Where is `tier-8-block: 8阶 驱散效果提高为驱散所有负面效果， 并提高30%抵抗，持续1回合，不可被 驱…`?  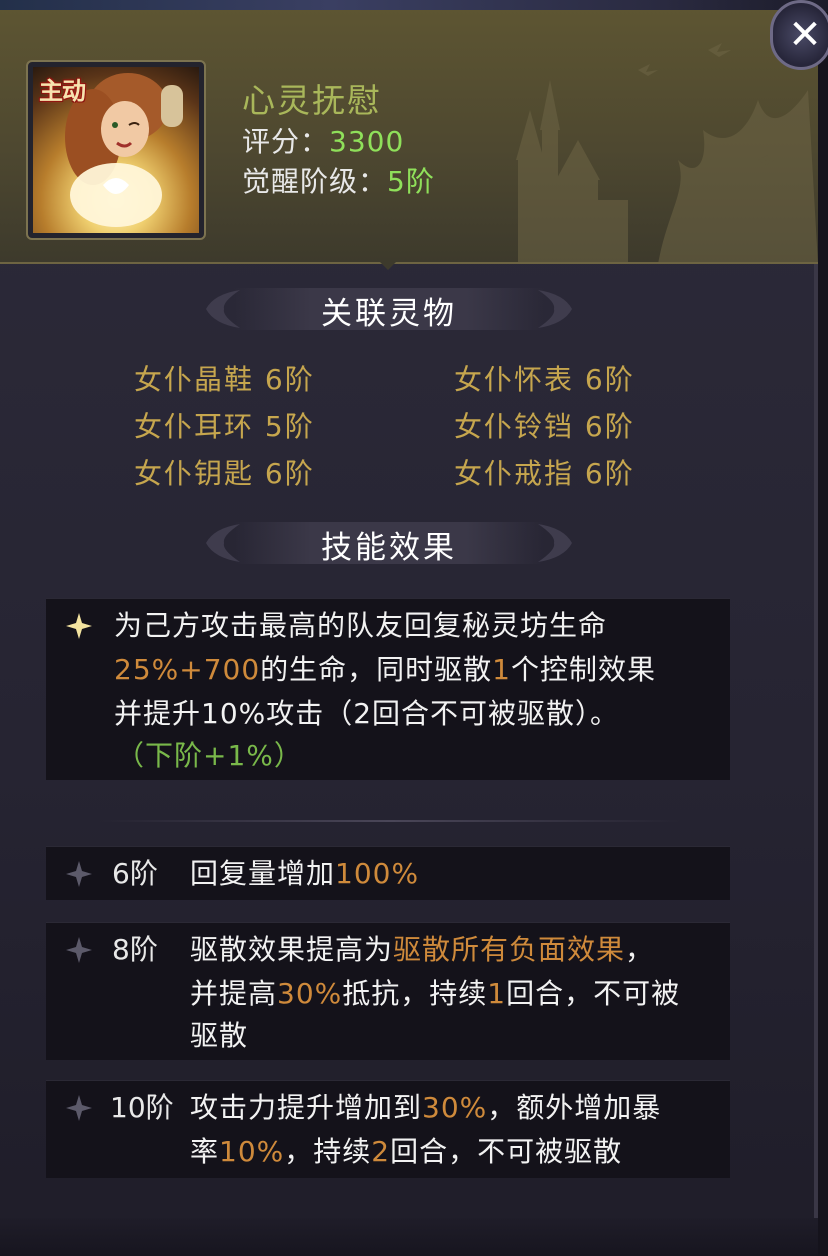 tier-8-block: 8阶 驱散效果提高为驱散所有负面效果， 并提高30%抵抗，持续1回合，不可被 驱… is located at coordinates (388, 991).